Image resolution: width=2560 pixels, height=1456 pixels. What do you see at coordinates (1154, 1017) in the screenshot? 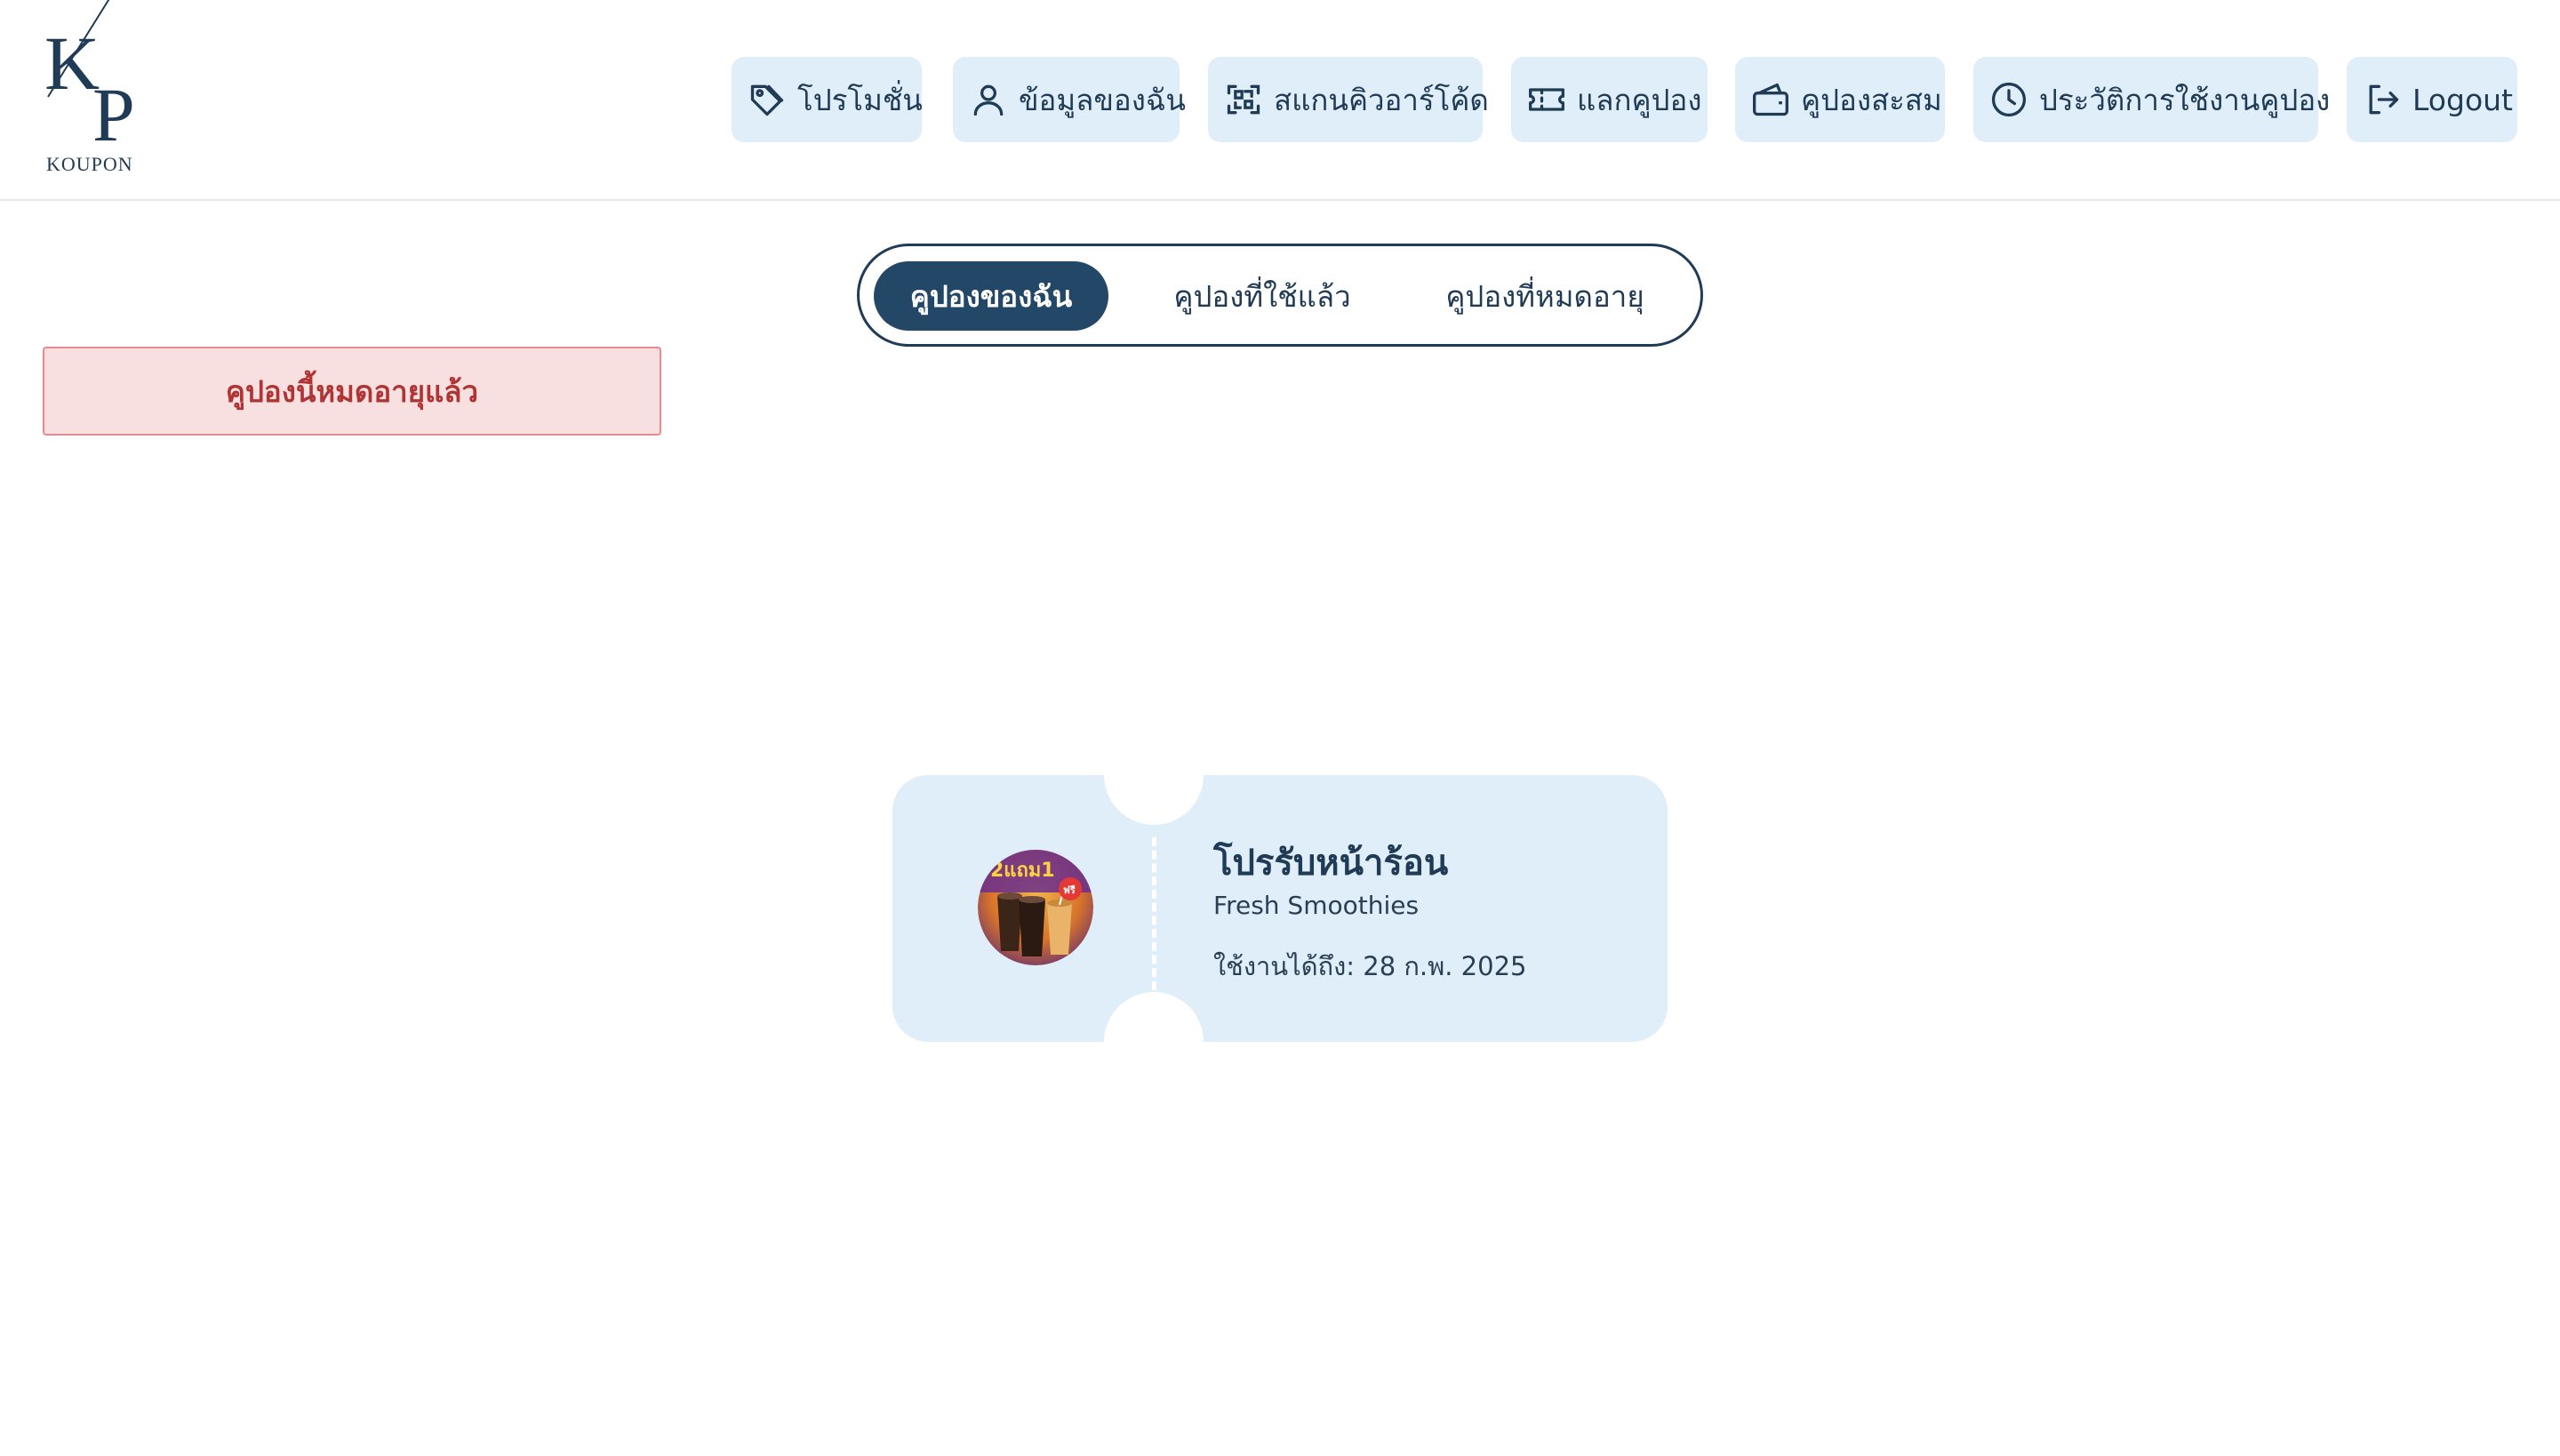
I see `coupon-notch-bottom` at bounding box center [1154, 1017].